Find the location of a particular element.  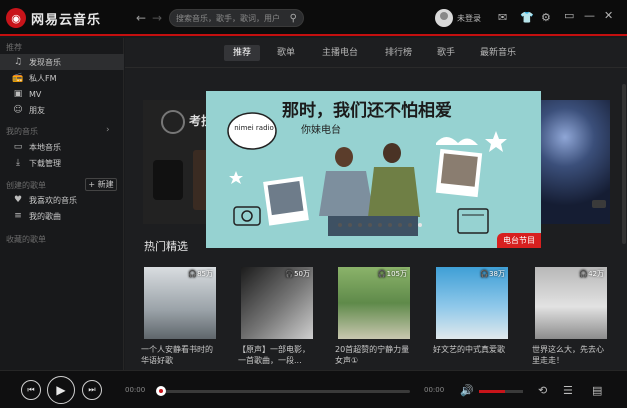

app-logo: ◉ 网易云音乐 is located at coordinates (53, 18).